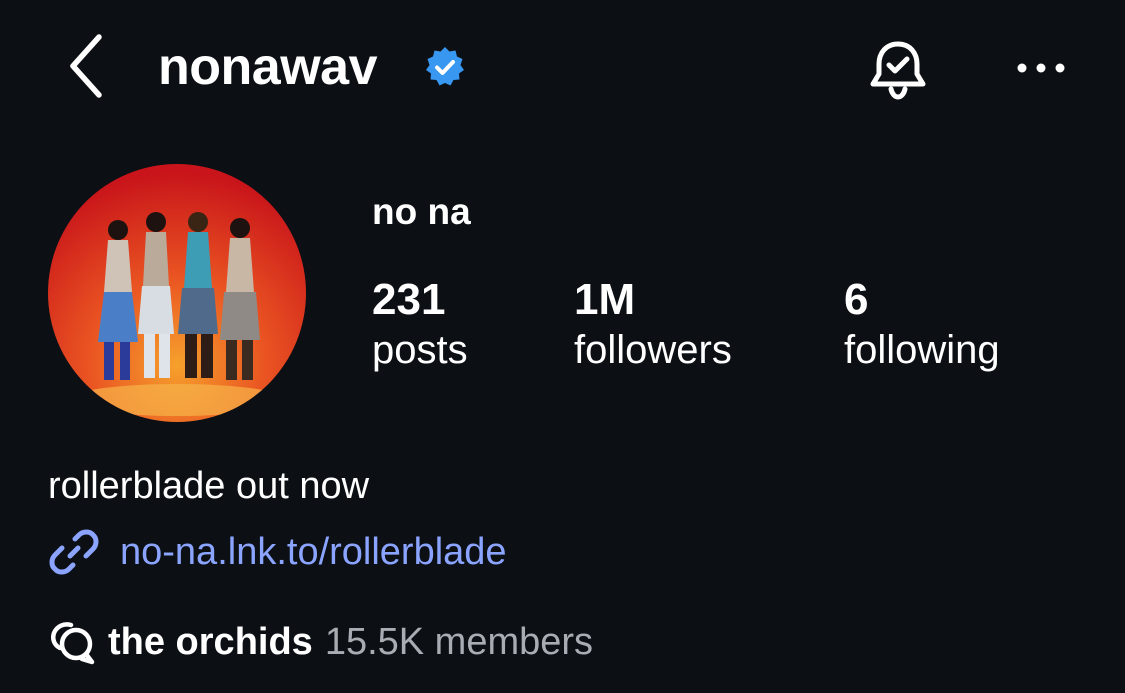 This screenshot has height=693, width=1125. I want to click on more-options-button, so click(1041, 68).